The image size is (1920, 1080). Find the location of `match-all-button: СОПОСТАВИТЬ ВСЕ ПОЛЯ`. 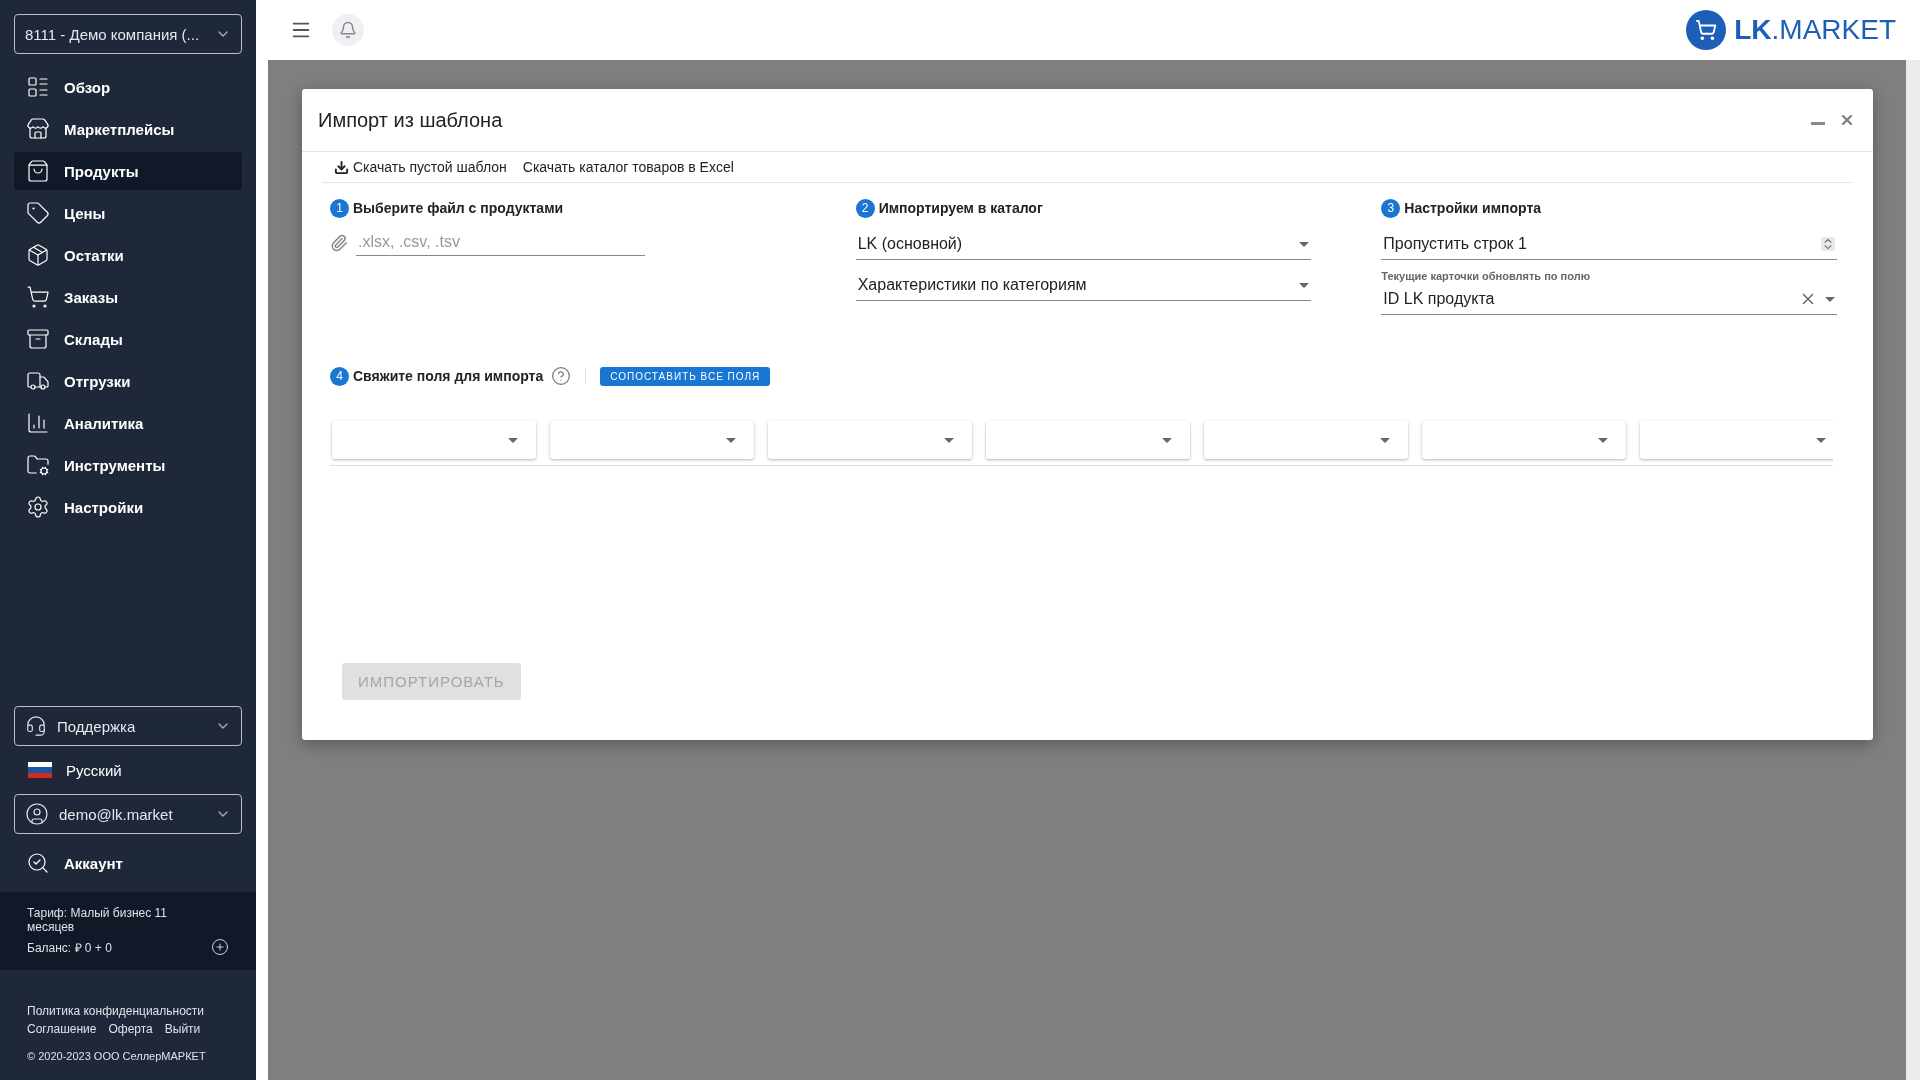

match-all-button: СОПОСТАВИТЬ ВСЕ ПОЛЯ is located at coordinates (685, 376).